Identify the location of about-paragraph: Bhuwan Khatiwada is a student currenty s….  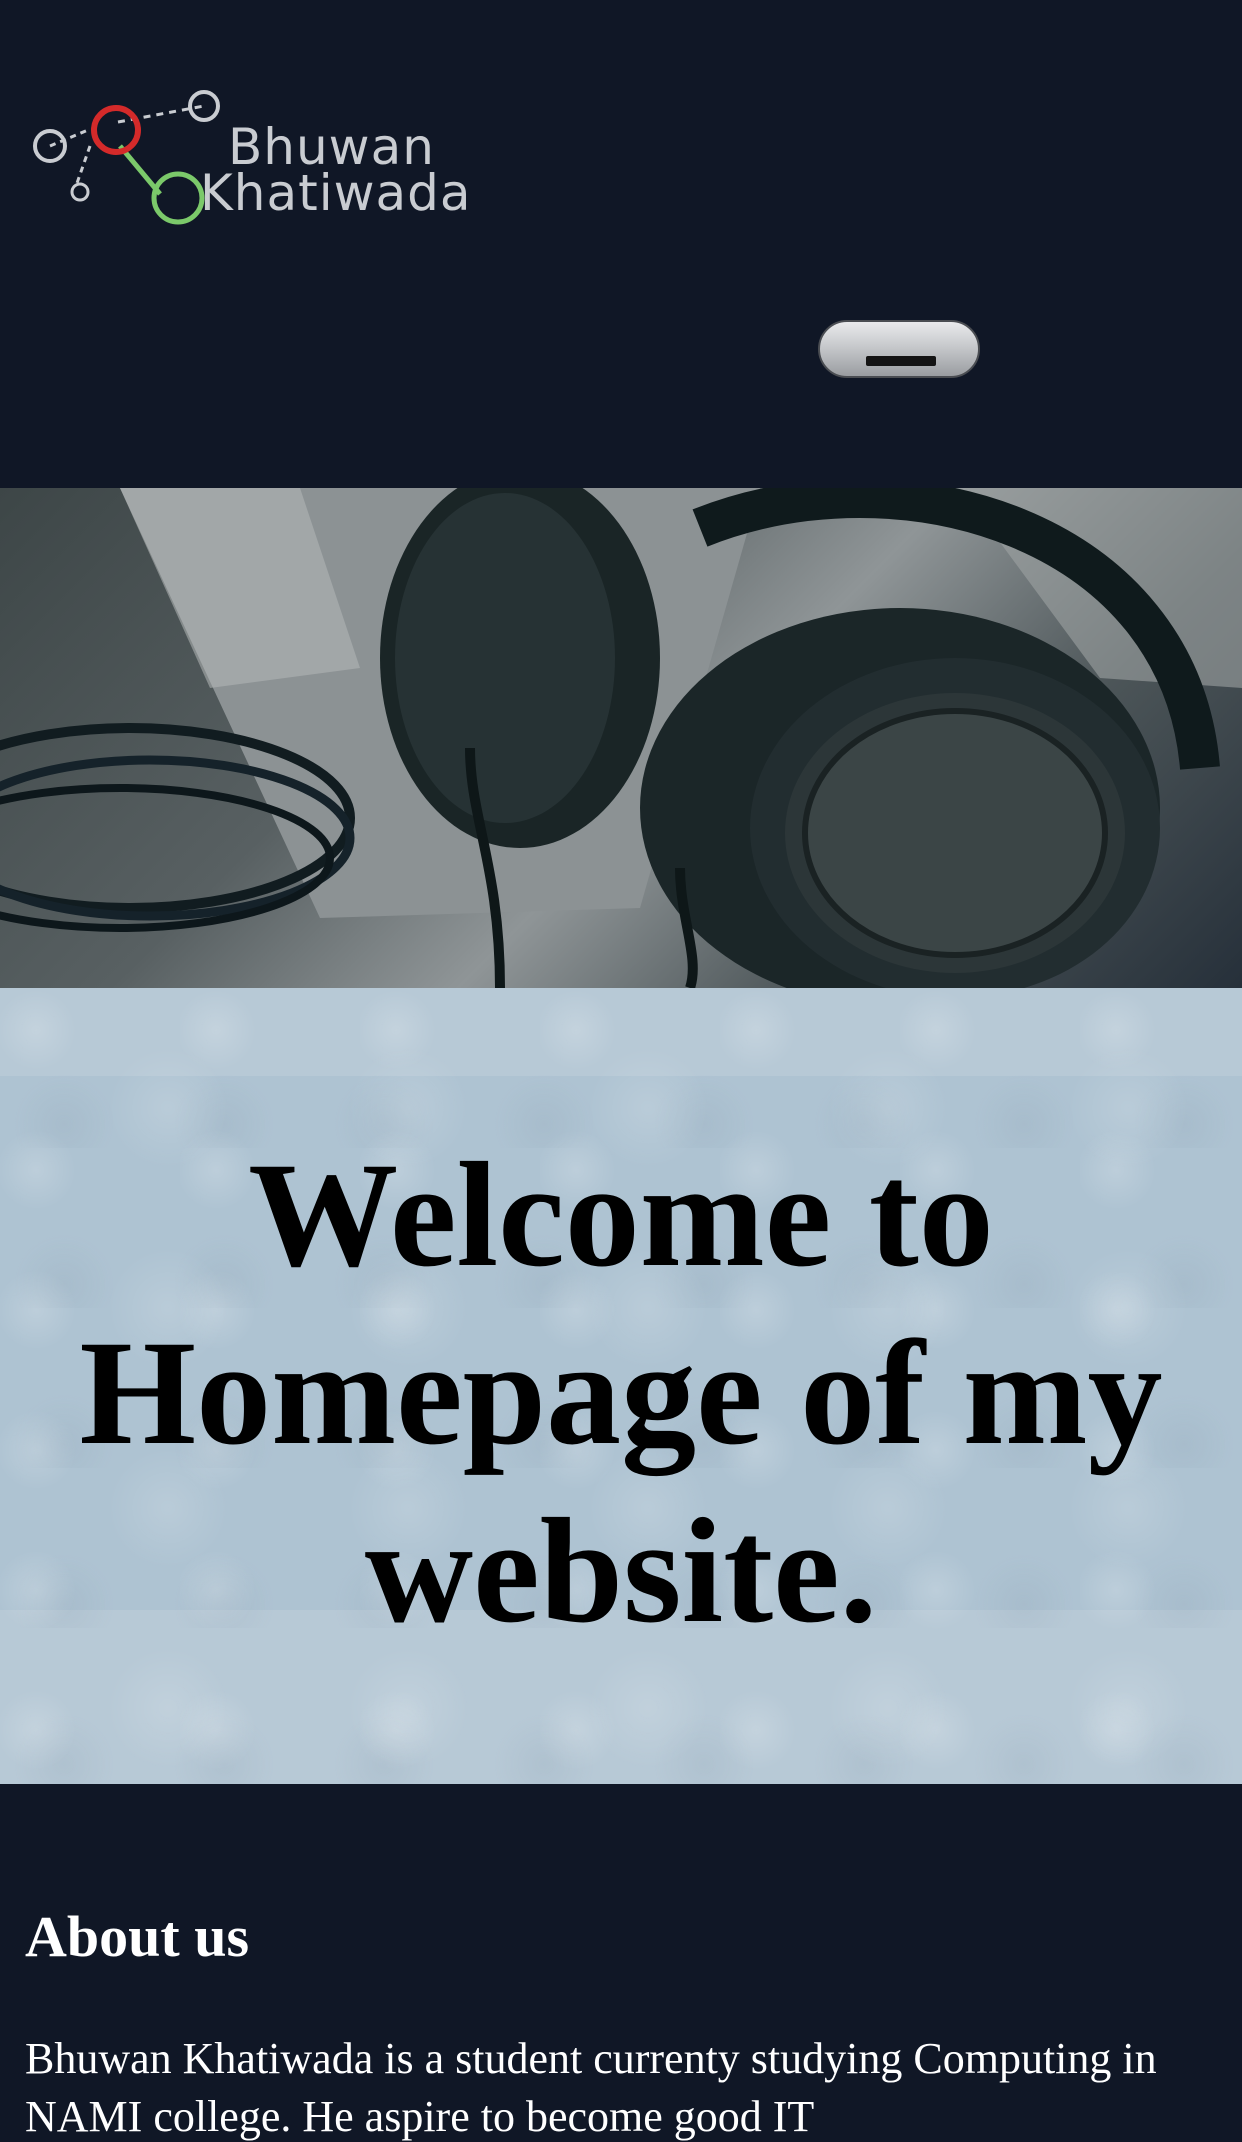
(591, 2087).